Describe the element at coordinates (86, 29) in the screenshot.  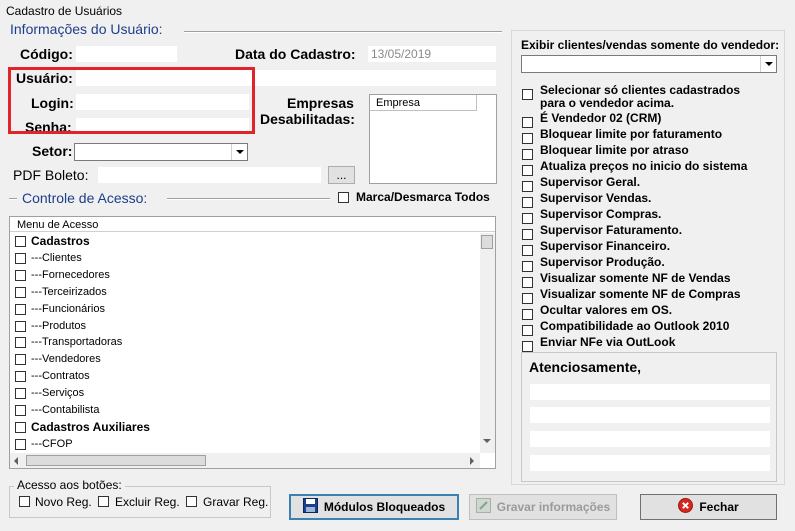
I see `user-info-section-title: Informações do Usuário:` at that location.